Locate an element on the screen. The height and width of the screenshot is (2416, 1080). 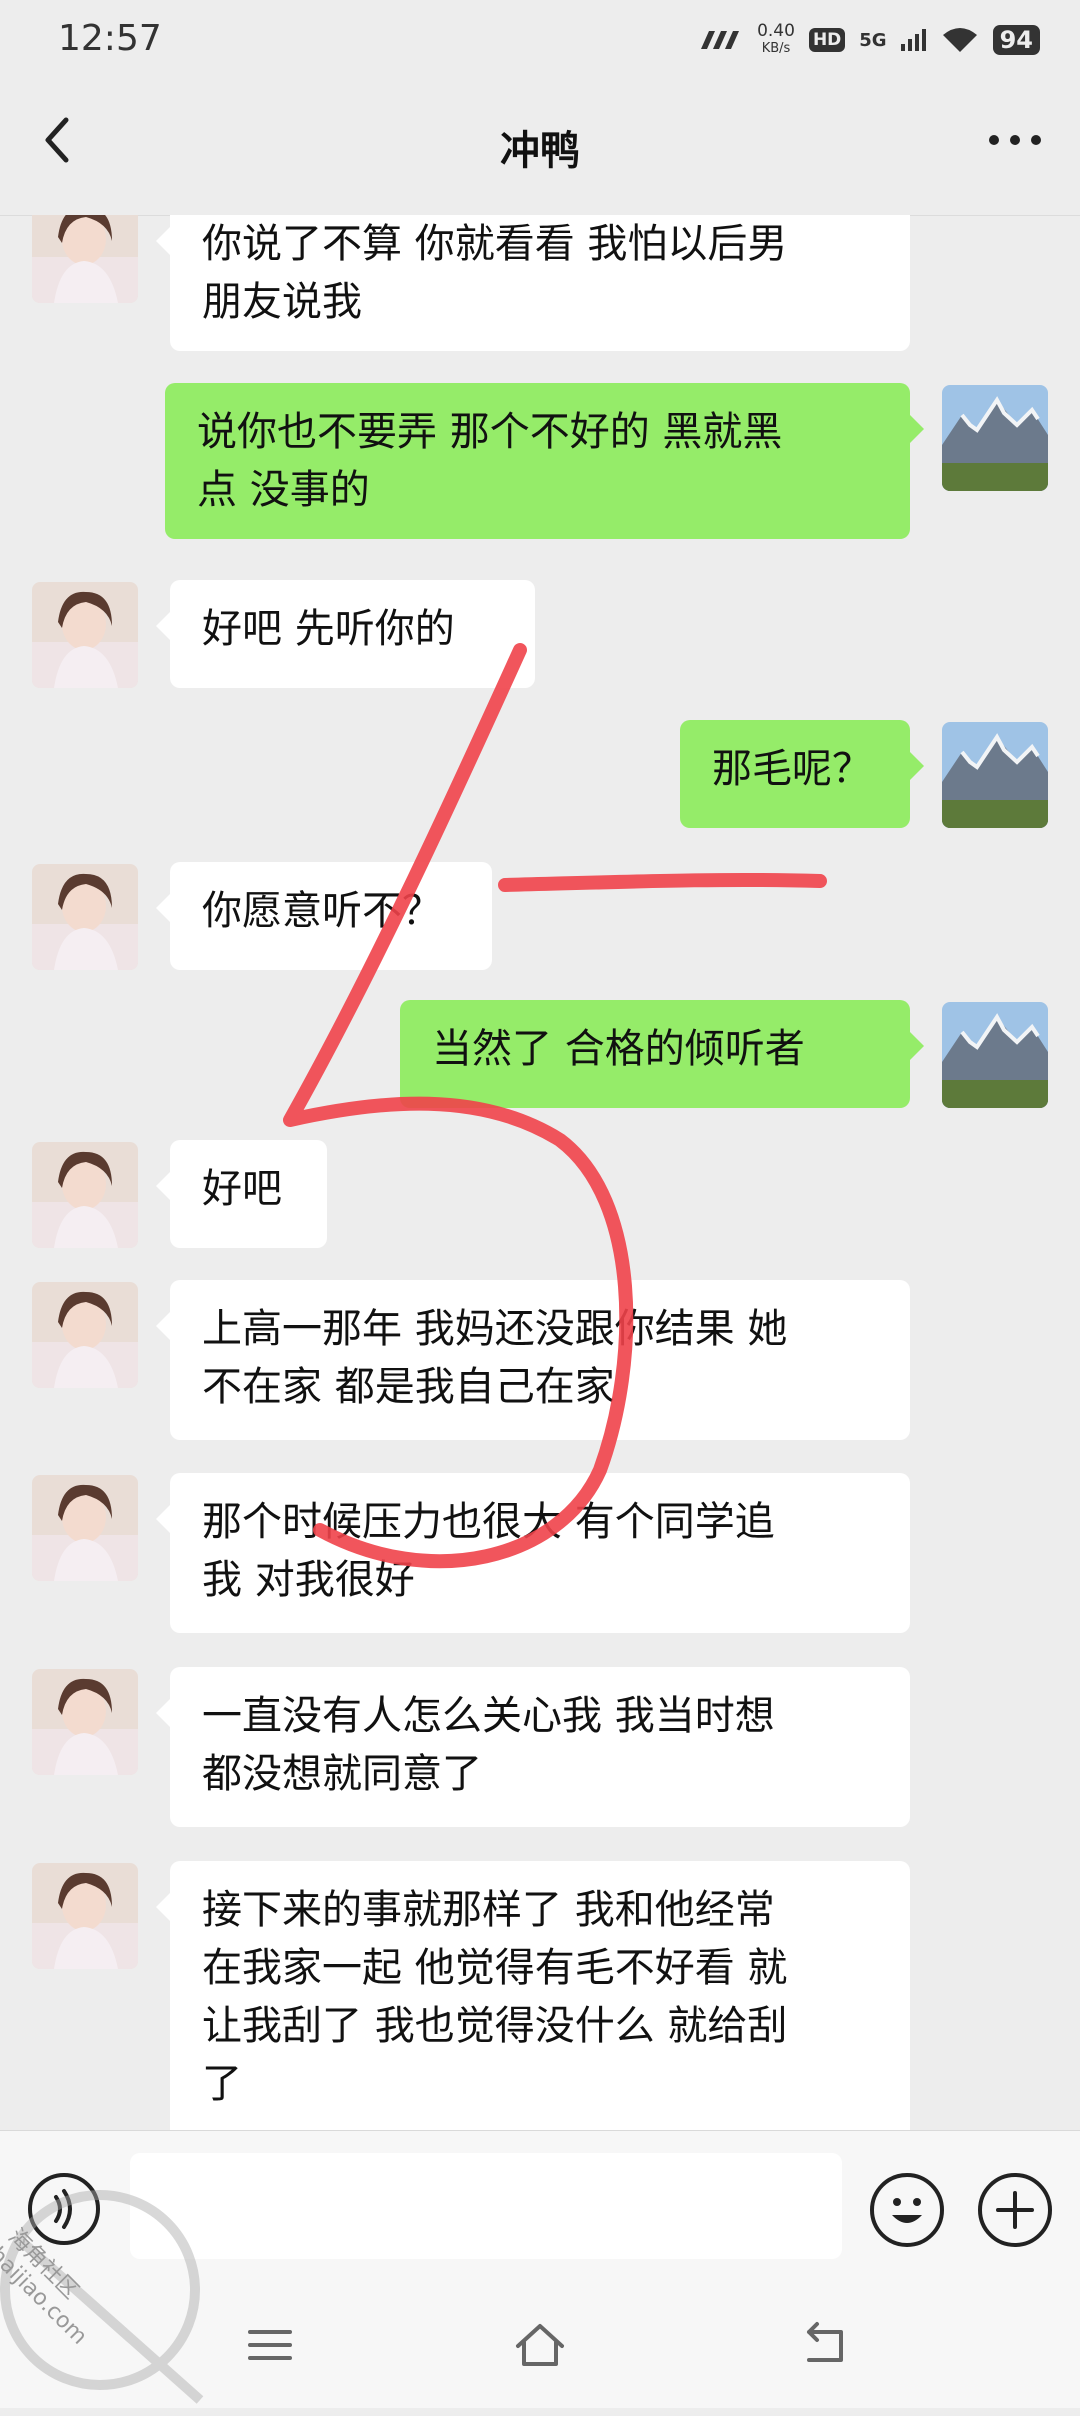
incoming-message-bubble: 好吧 先听你的 is located at coordinates (345, 634).